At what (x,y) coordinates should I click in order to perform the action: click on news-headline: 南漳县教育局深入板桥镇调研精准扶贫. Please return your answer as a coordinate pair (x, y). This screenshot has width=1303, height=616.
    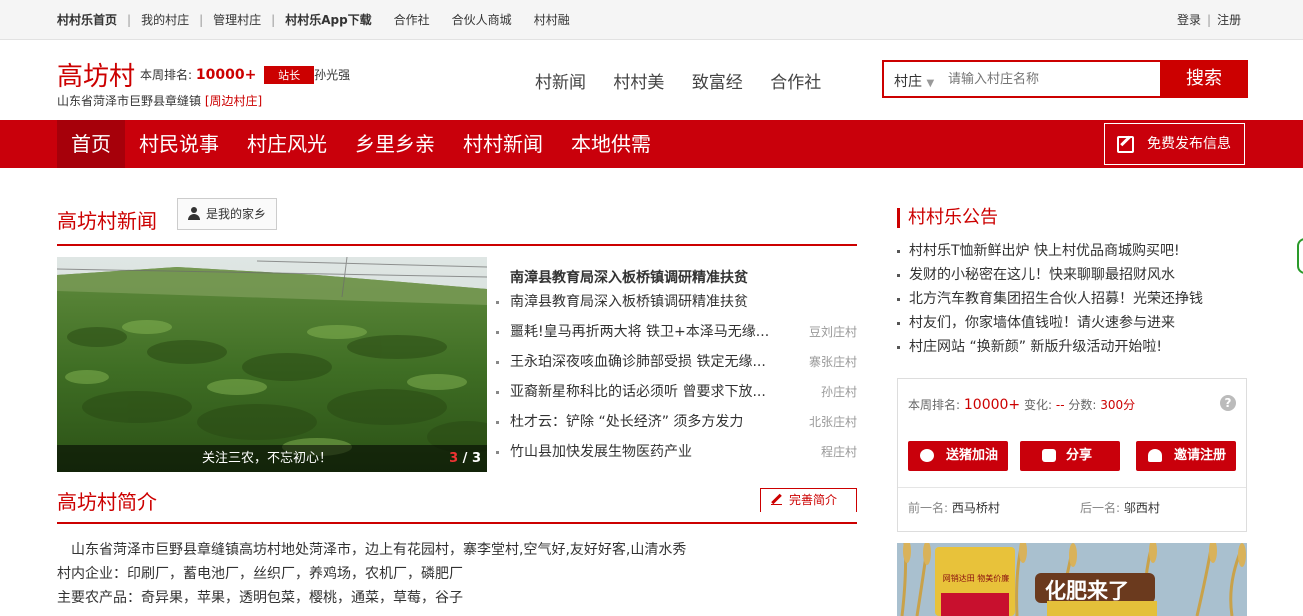
    Looking at the image, I should click on (629, 277).